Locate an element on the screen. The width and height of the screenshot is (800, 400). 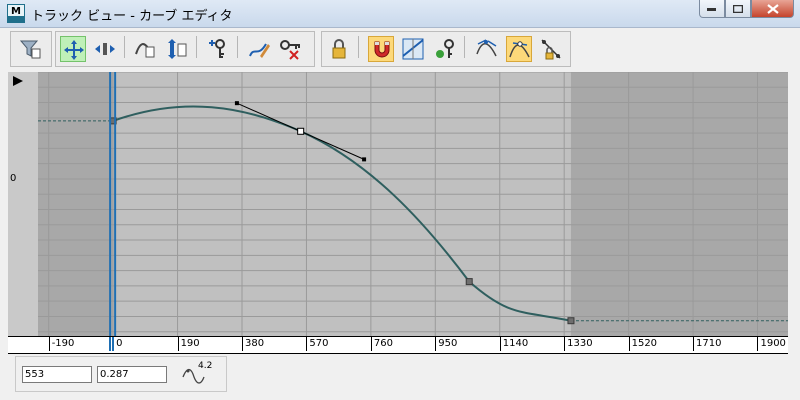
maximize-icon is located at coordinates (738, 8).